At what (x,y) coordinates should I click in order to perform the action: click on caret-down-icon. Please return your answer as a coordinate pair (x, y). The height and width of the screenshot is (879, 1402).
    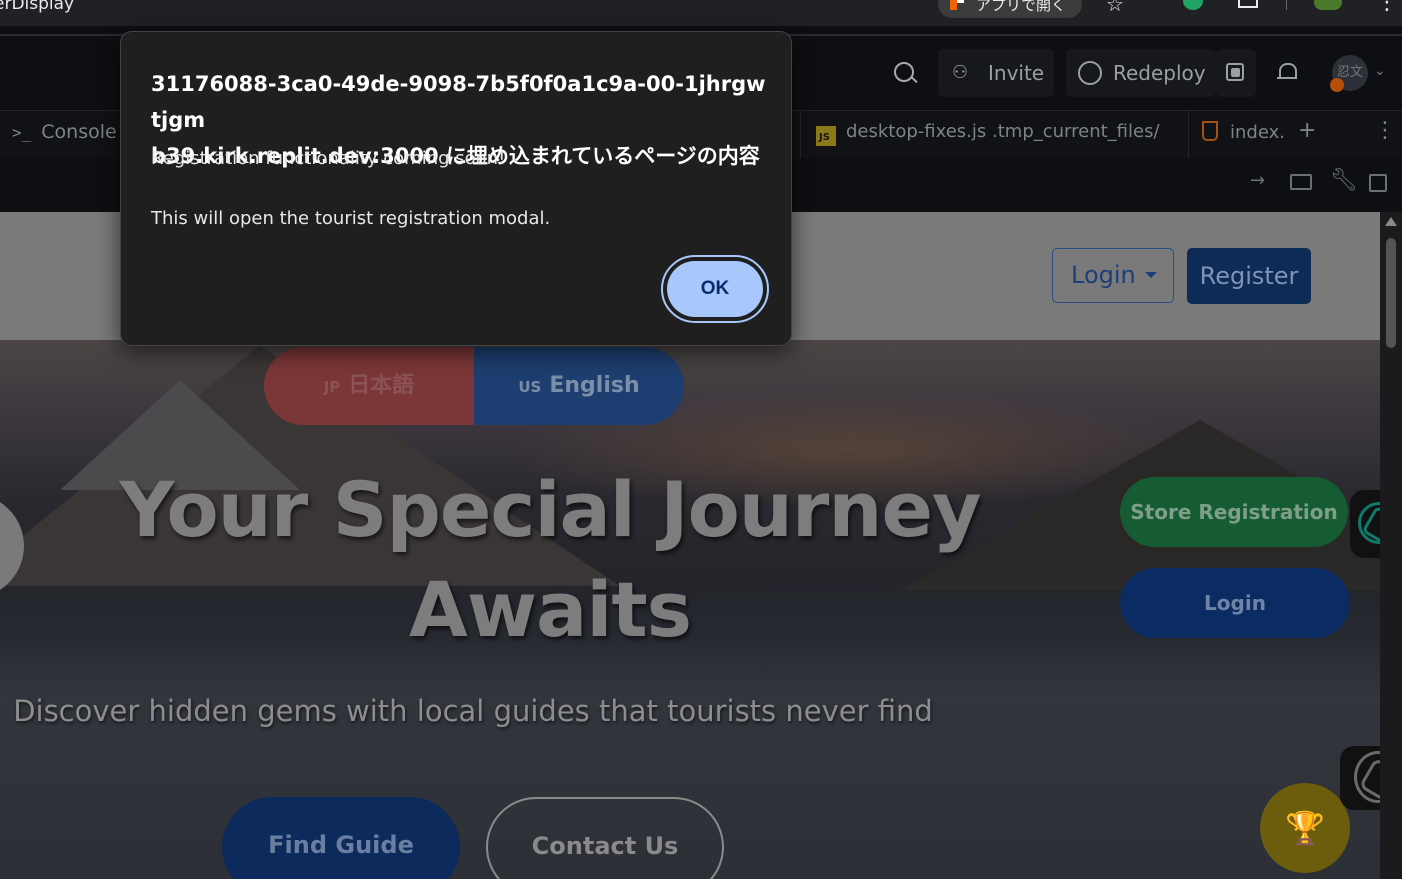
    Looking at the image, I should click on (1151, 275).